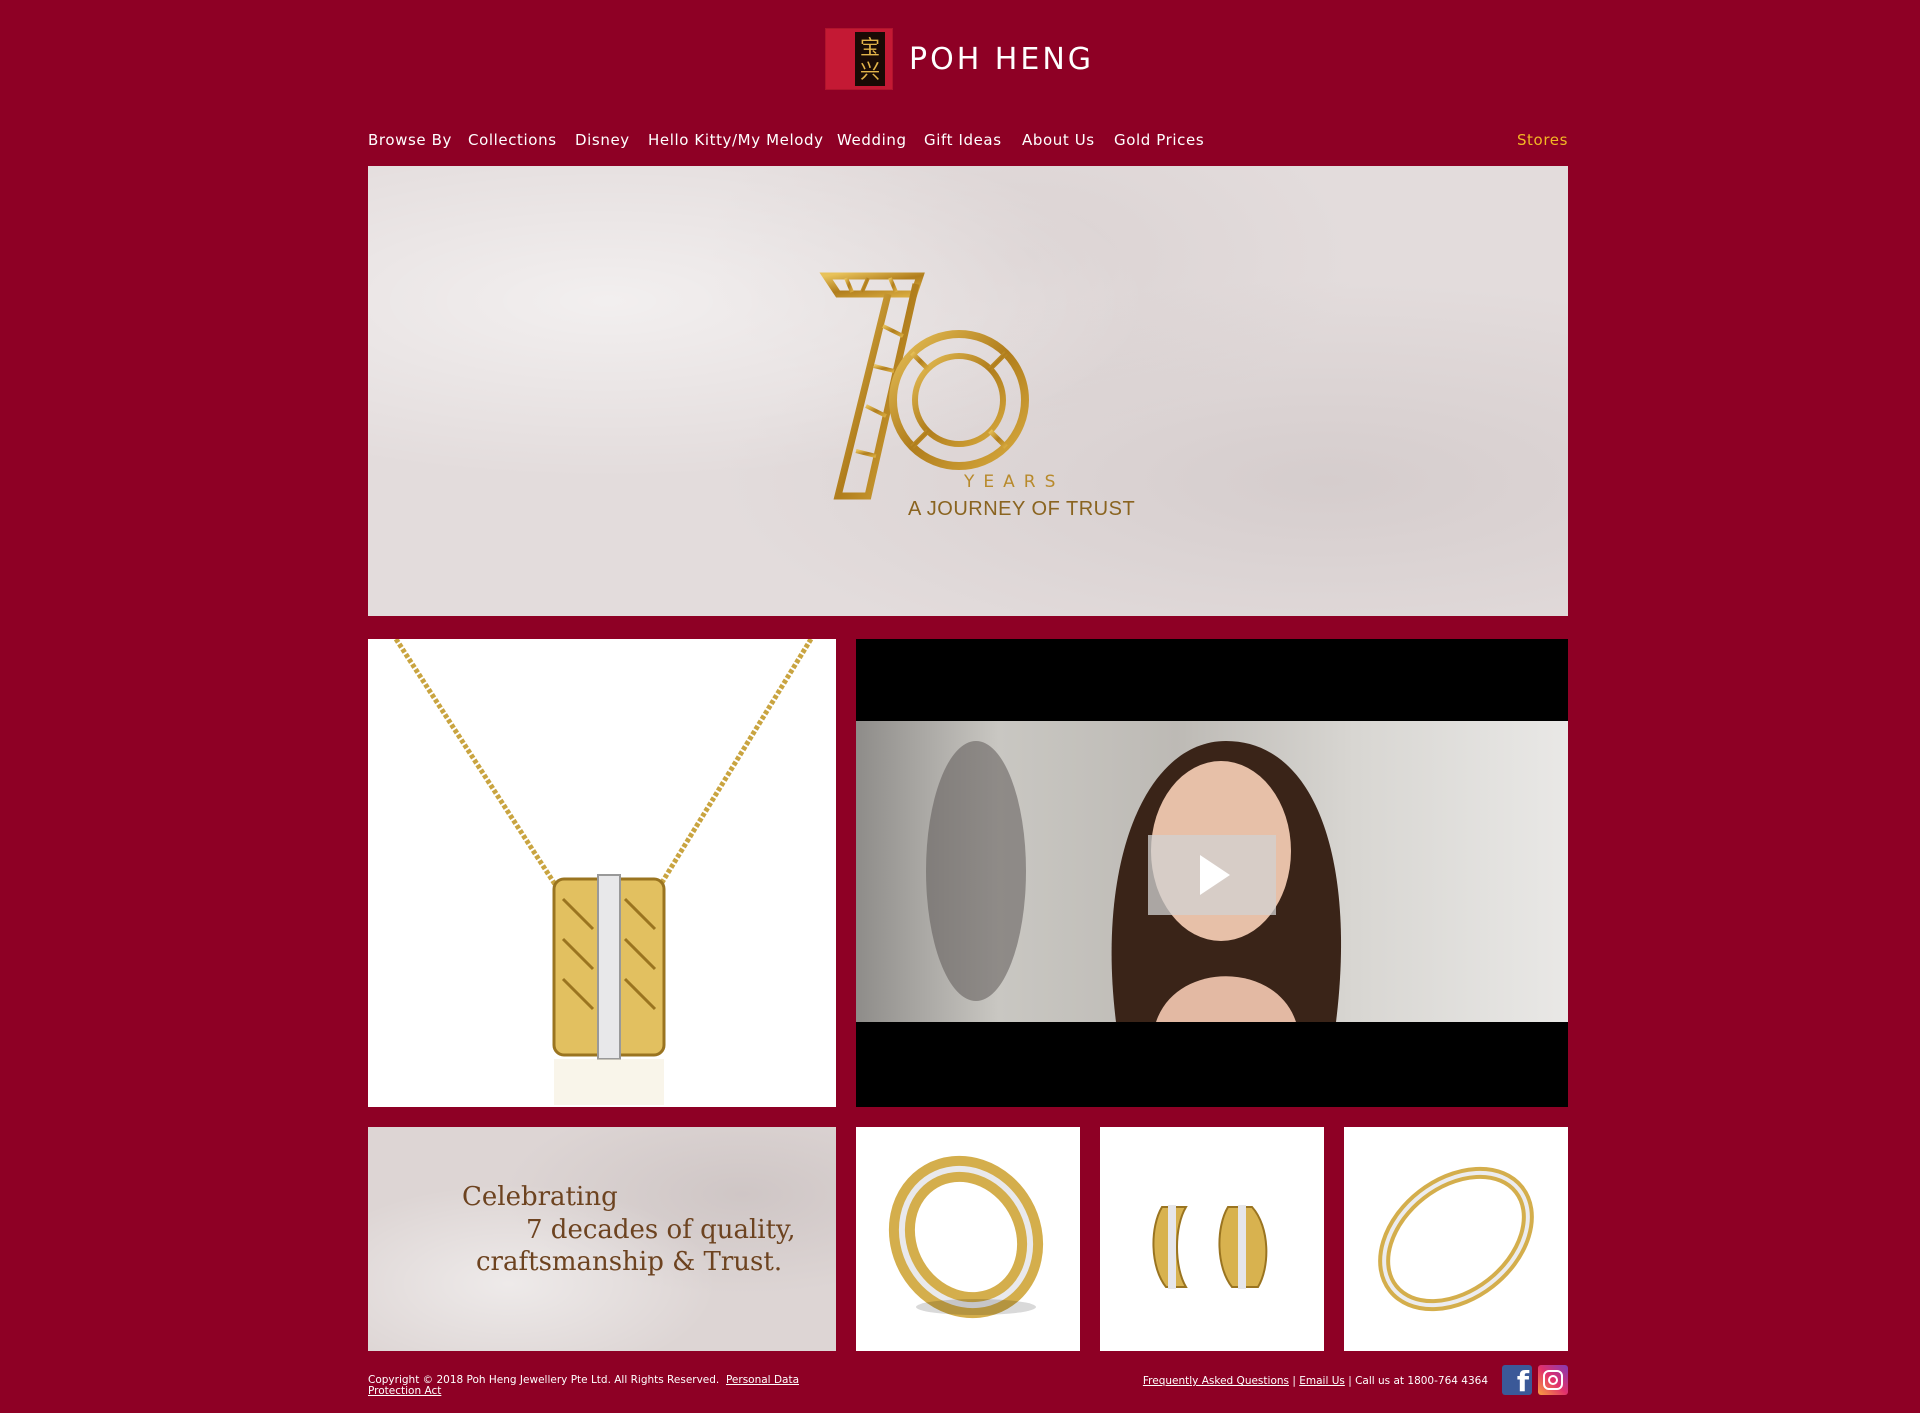  What do you see at coordinates (1322, 1381) in the screenshot?
I see `email-link: Email Us` at bounding box center [1322, 1381].